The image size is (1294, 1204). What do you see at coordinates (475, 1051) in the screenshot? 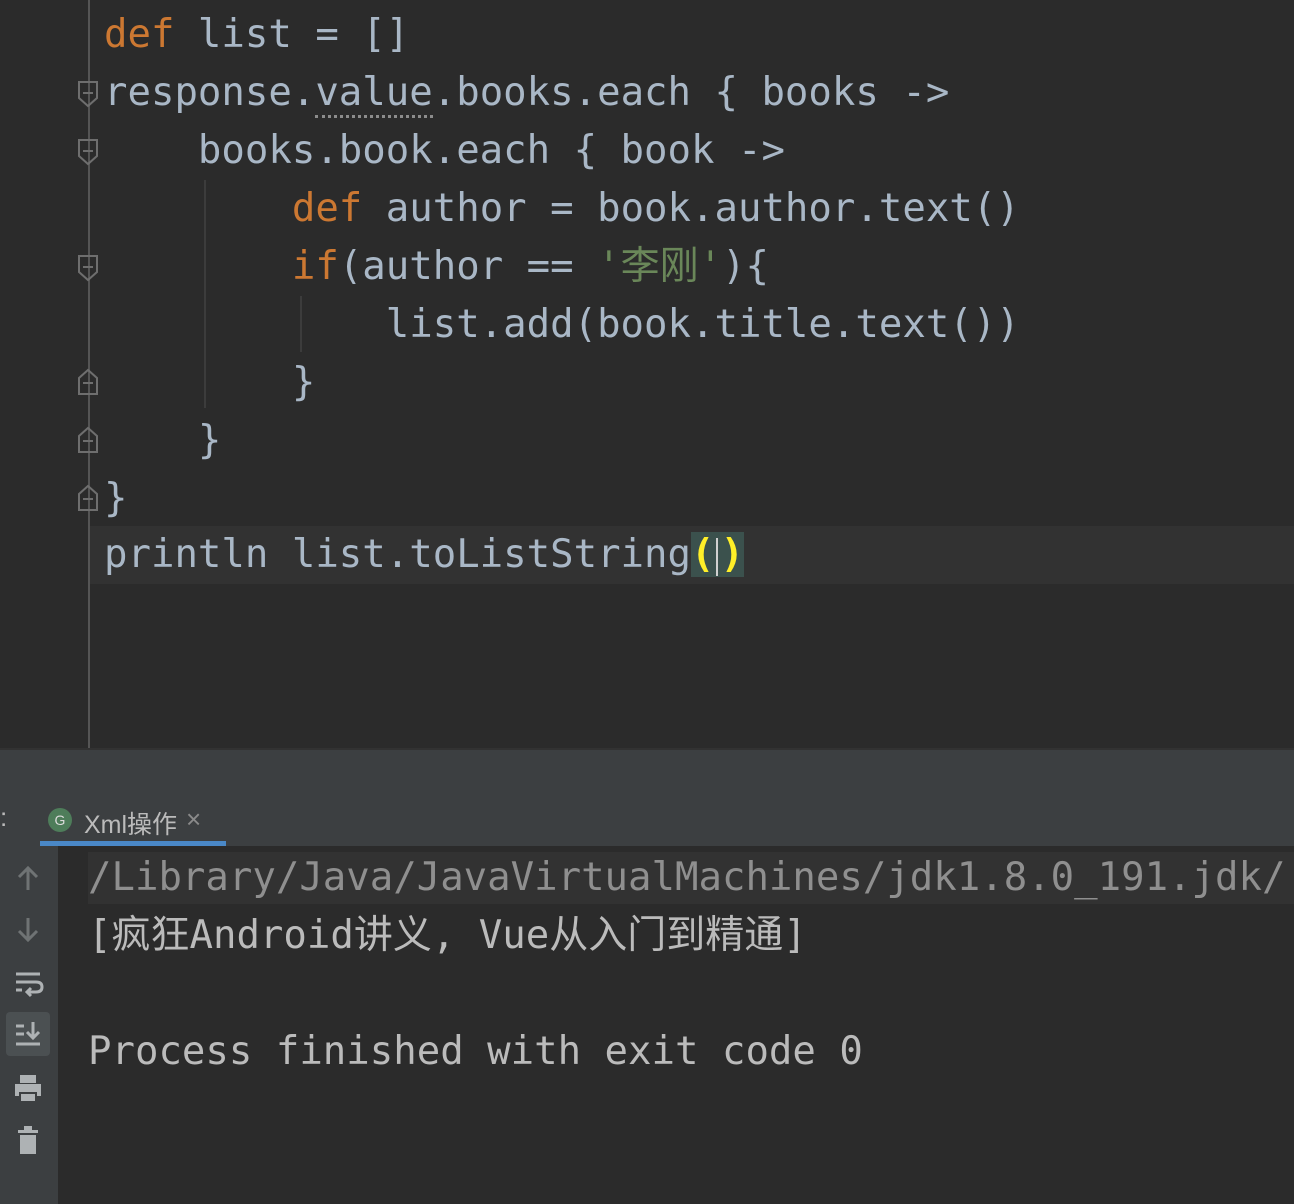
I see `console-exit-line: Process finished with exit code 0` at bounding box center [475, 1051].